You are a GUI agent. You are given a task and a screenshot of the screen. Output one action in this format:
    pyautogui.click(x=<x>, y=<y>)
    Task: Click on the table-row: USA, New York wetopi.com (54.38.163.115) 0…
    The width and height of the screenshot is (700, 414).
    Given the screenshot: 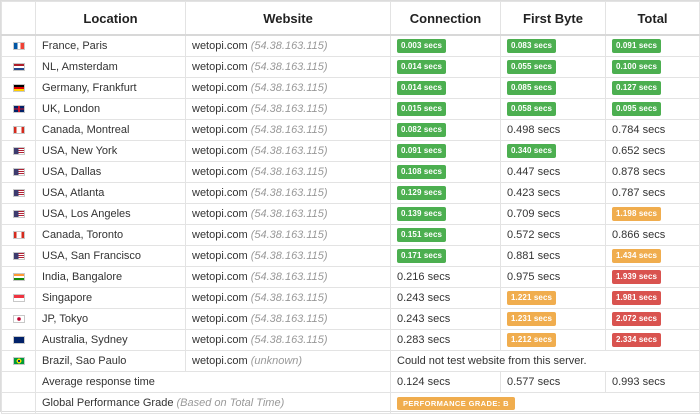 What is the action you would take?
    pyautogui.click(x=350, y=151)
    